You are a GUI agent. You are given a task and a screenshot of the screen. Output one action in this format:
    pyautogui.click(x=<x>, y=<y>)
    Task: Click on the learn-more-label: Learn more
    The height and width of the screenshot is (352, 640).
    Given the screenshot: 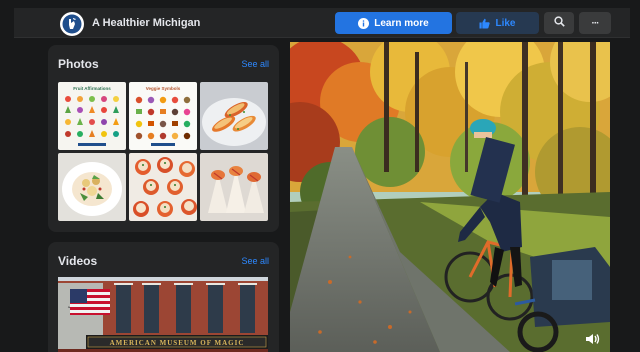 What is the action you would take?
    pyautogui.click(x=401, y=23)
    